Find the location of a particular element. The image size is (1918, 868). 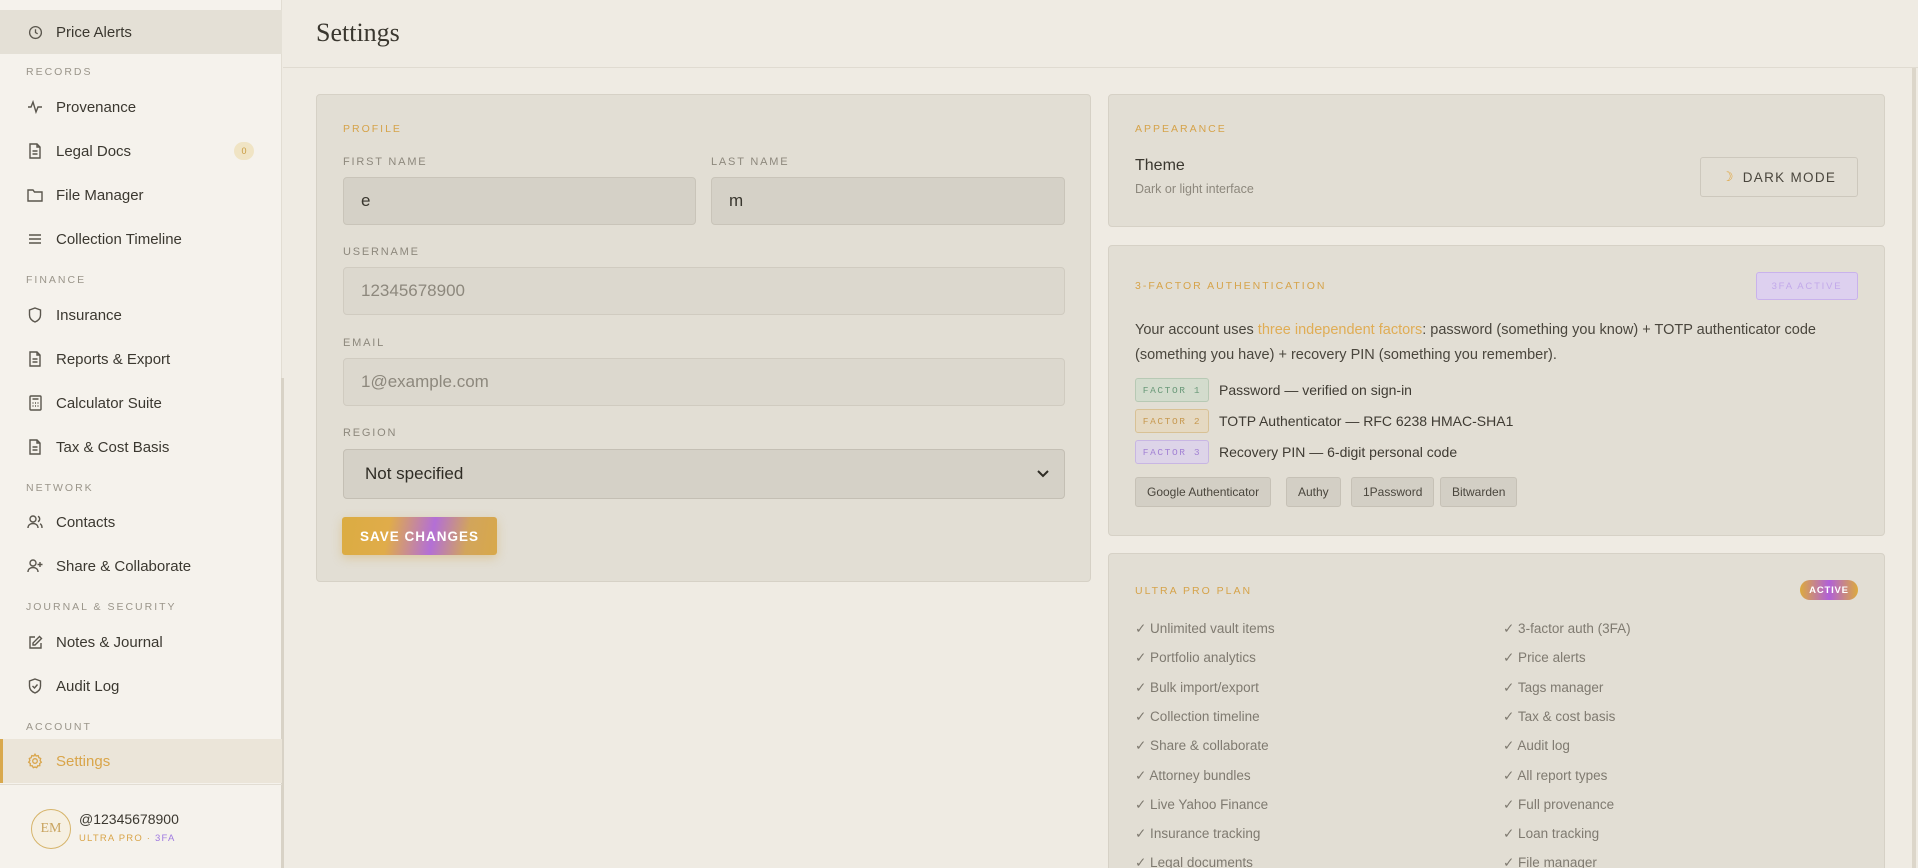

sidebar-item-legal-docs: Legal Docs 0 is located at coordinates (141, 151).